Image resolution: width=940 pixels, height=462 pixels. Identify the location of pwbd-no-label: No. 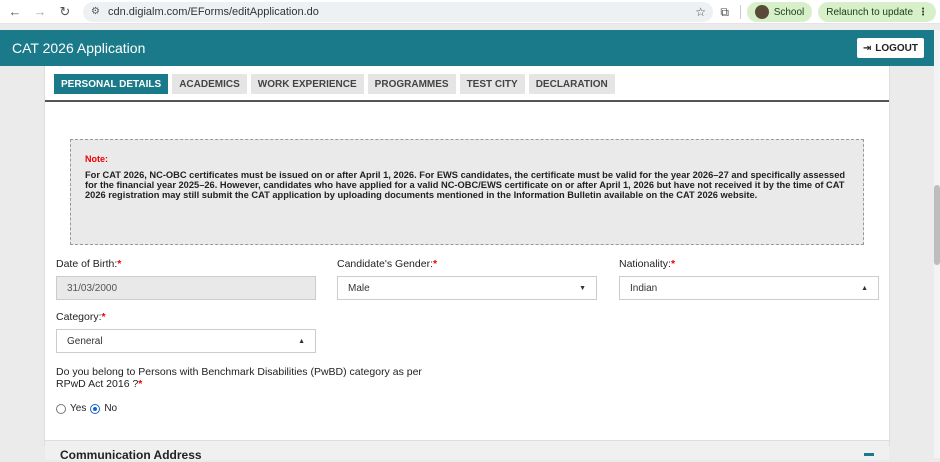
(110, 408).